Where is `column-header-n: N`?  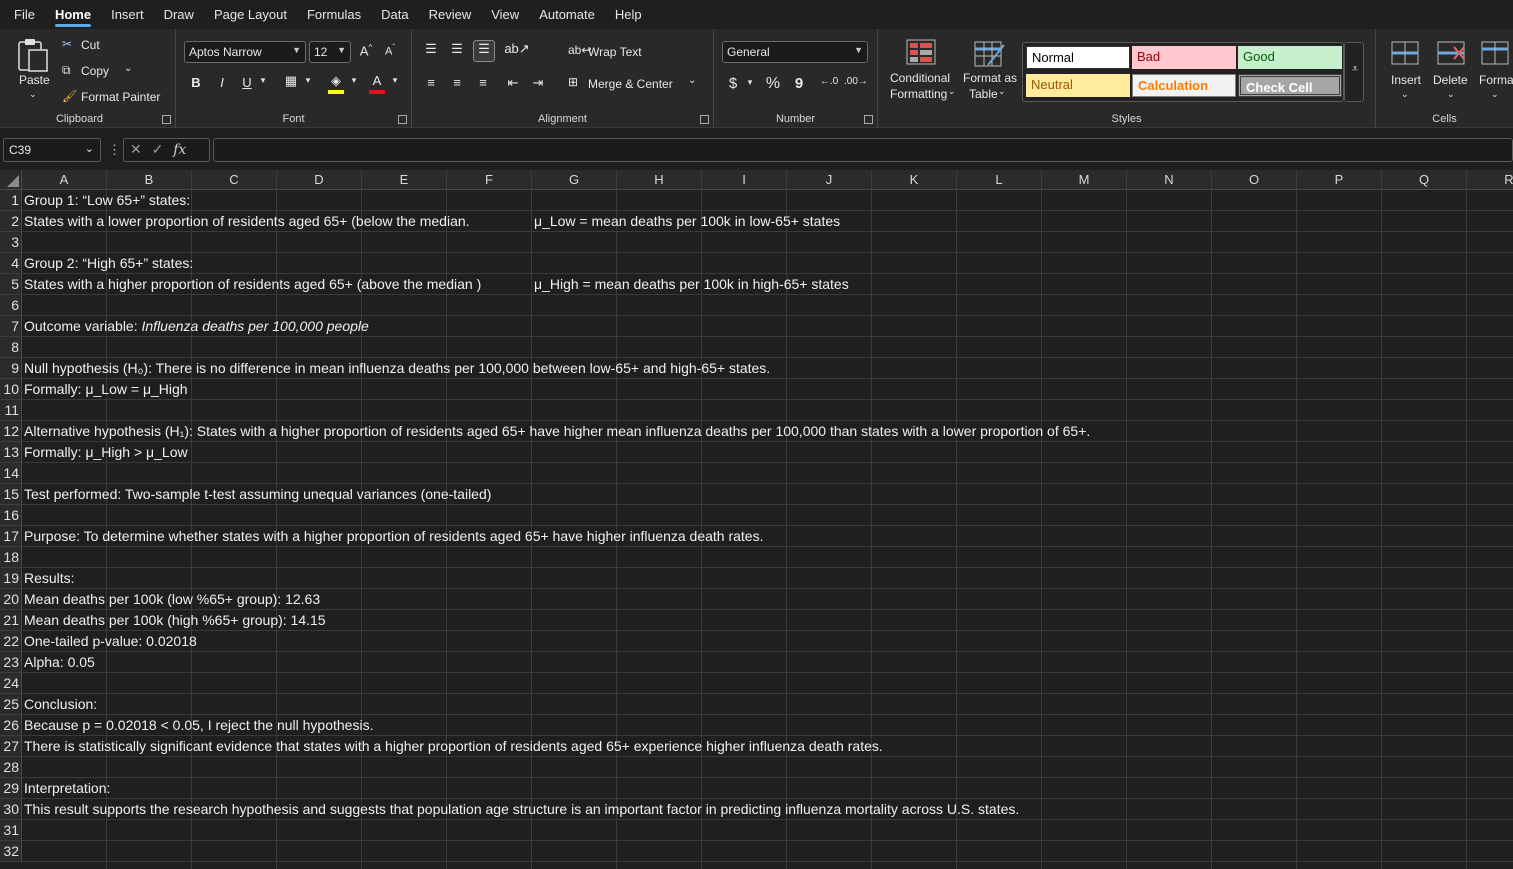
column-header-n: N is located at coordinates (1169, 180).